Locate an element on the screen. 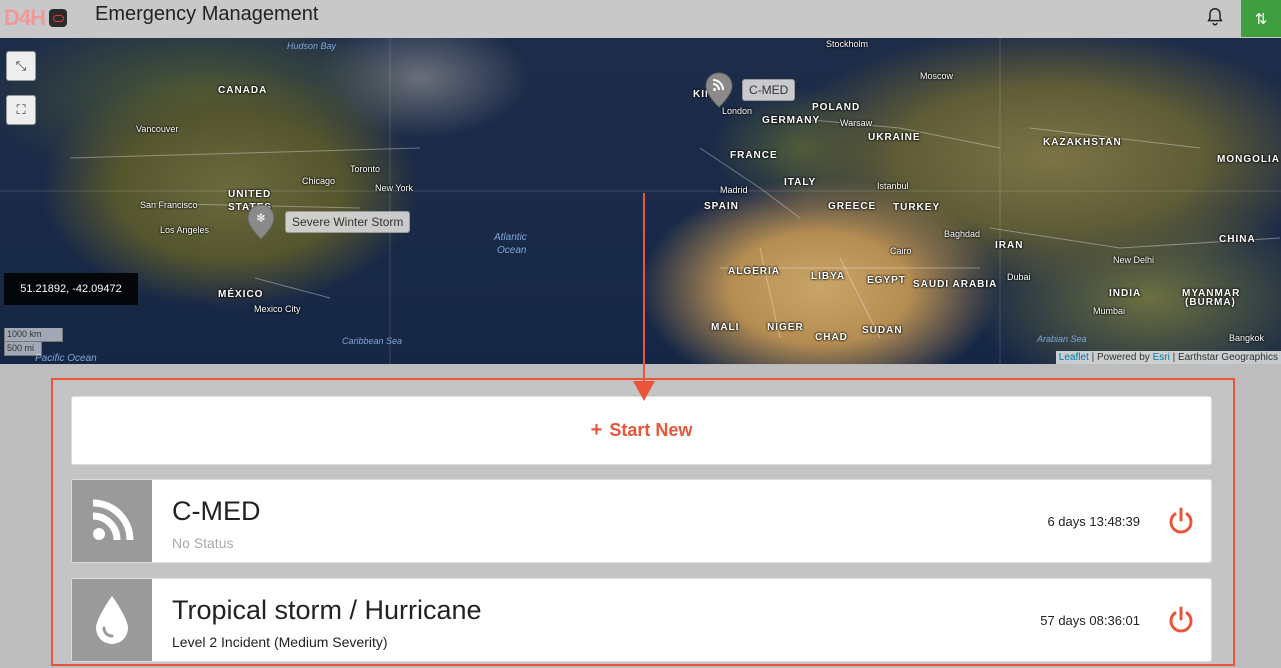 This screenshot has width=1281, height=668. map-label: New Delhi is located at coordinates (1134, 260).